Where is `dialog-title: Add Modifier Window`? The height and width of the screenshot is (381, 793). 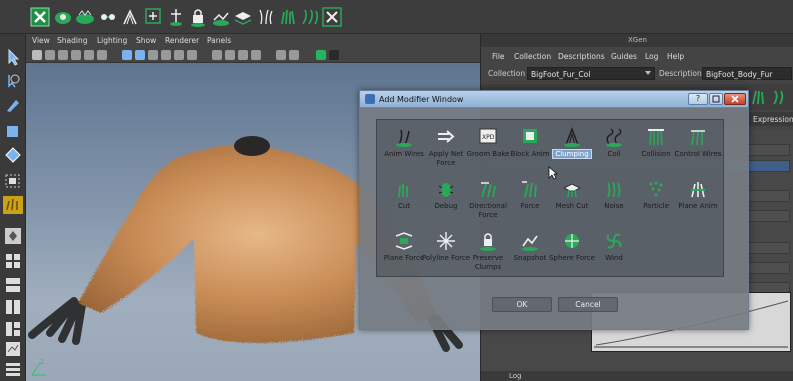 dialog-title: Add Modifier Window is located at coordinates (421, 99).